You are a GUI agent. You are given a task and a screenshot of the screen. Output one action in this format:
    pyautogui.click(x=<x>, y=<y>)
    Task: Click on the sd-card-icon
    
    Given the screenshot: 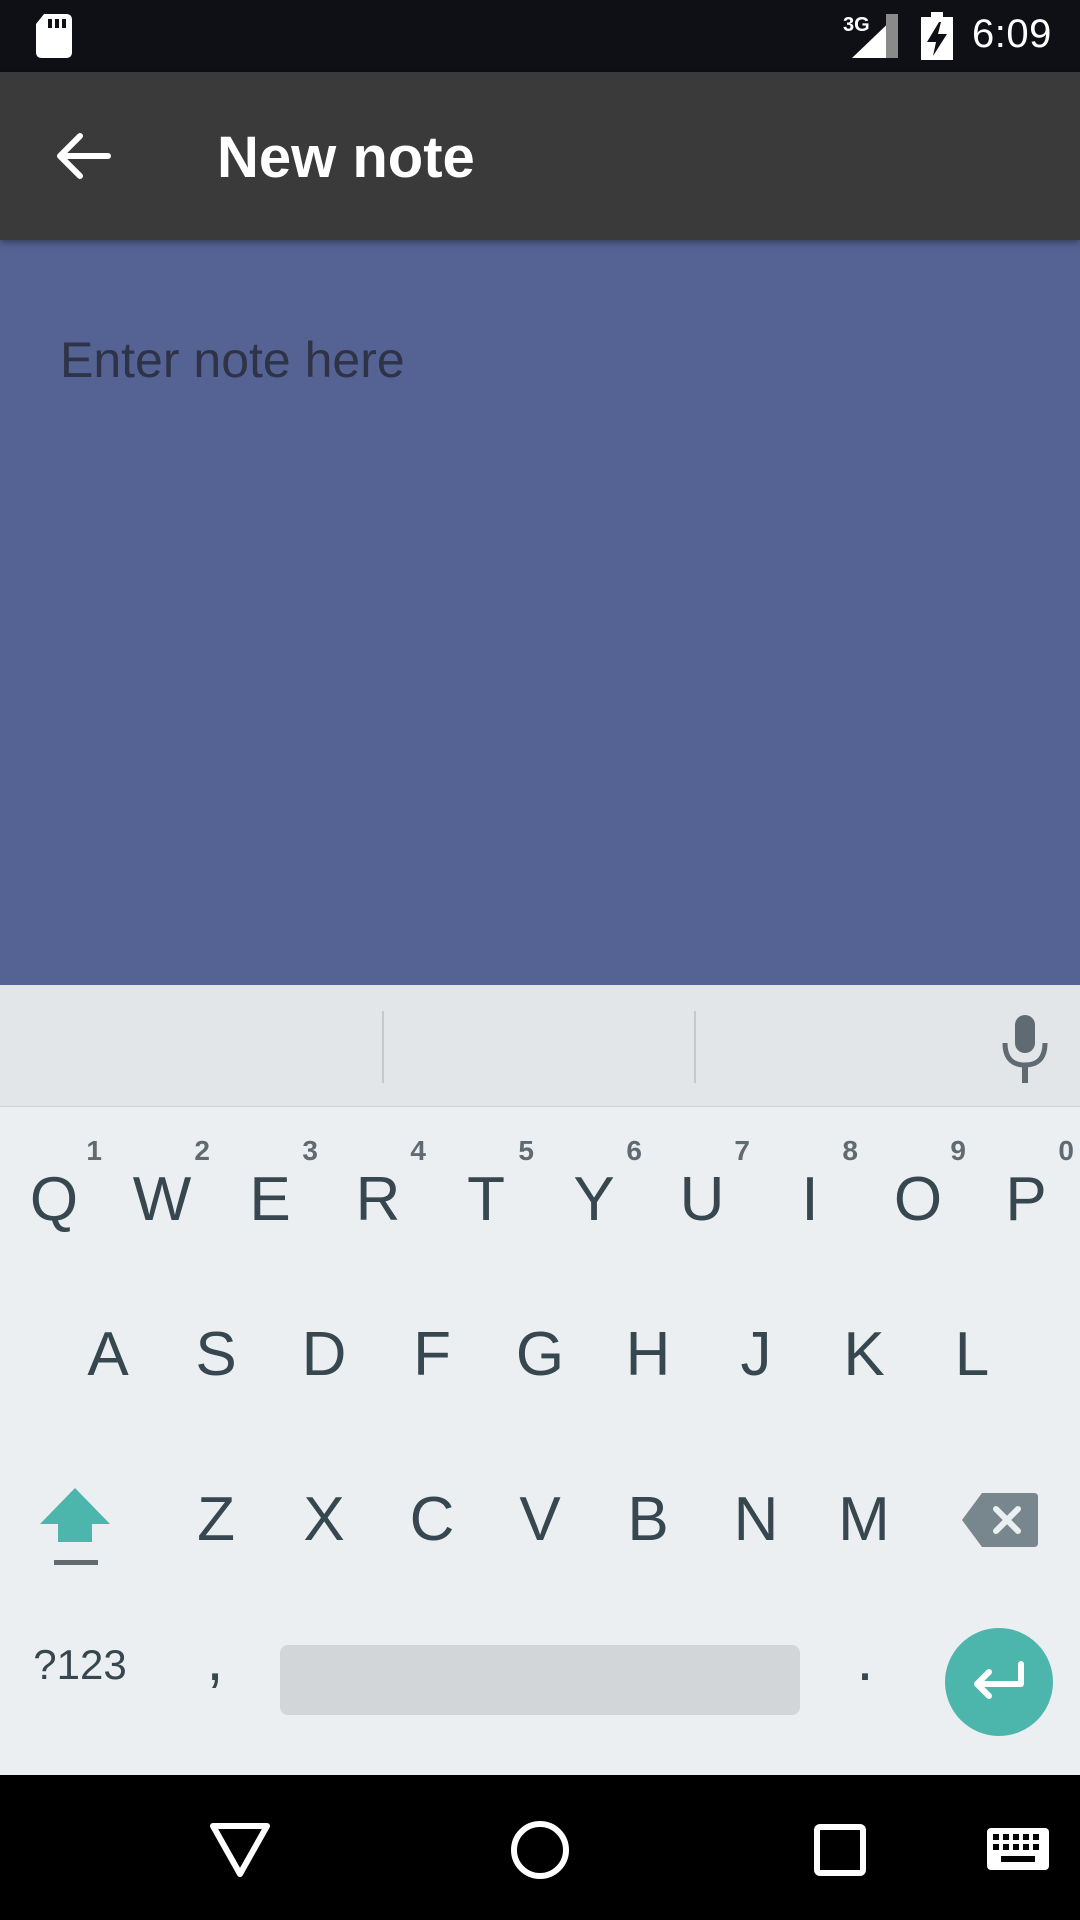 What is the action you would take?
    pyautogui.click(x=54, y=36)
    